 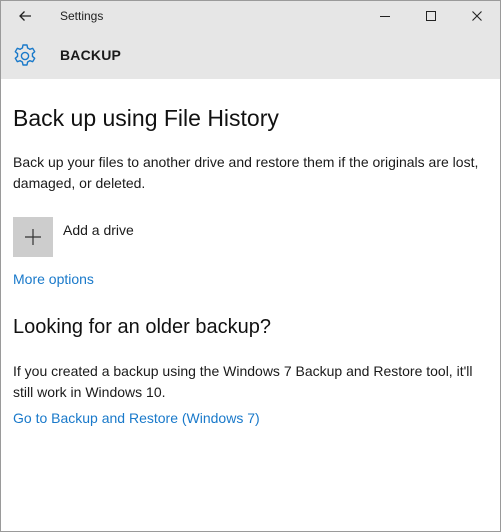 What do you see at coordinates (25, 55) in the screenshot?
I see `gear-icon` at bounding box center [25, 55].